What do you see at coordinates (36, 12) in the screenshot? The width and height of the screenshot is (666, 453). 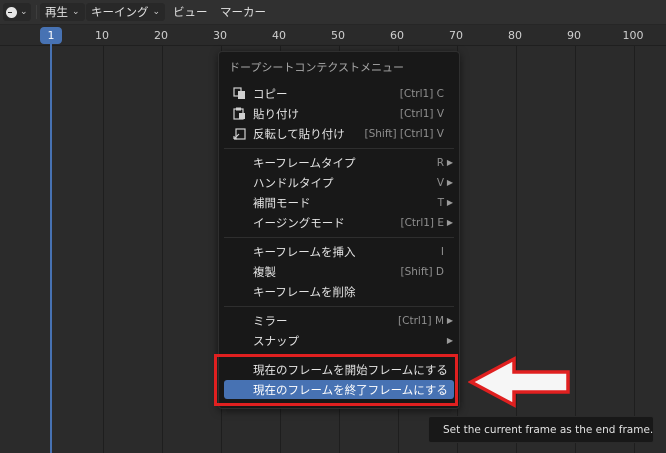 I see `header-divider` at bounding box center [36, 12].